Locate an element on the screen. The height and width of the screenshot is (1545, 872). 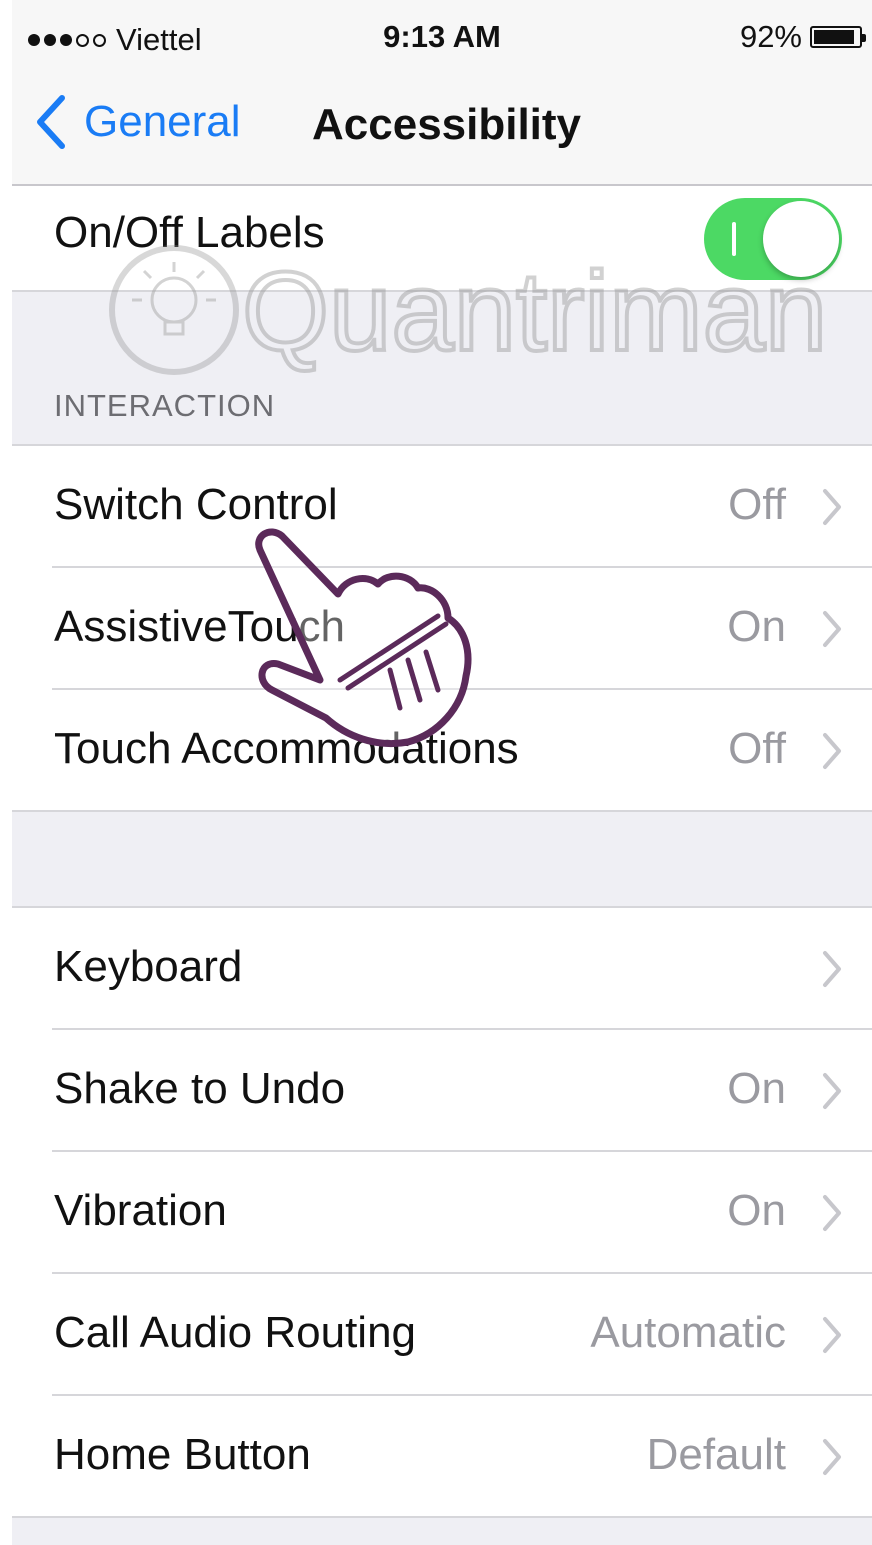
on-off-labels-label: On/Off Labels is located at coordinates (189, 232).